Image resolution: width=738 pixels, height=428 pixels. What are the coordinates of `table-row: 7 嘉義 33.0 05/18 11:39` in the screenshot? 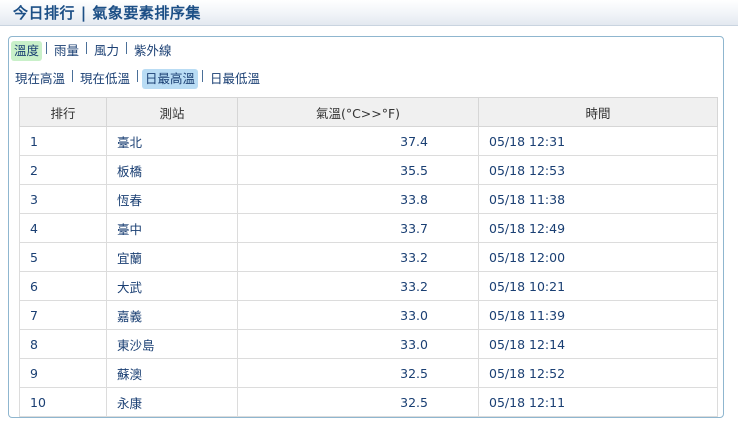 It's located at (368, 315).